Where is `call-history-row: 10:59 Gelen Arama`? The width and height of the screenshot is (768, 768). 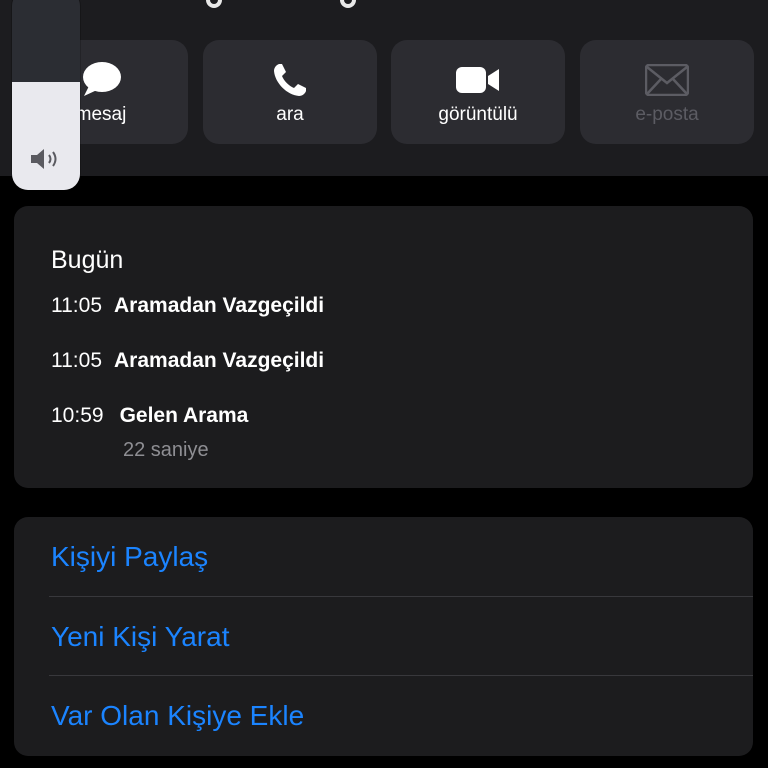
call-history-row: 10:59 Gelen Arama is located at coordinates (149, 419).